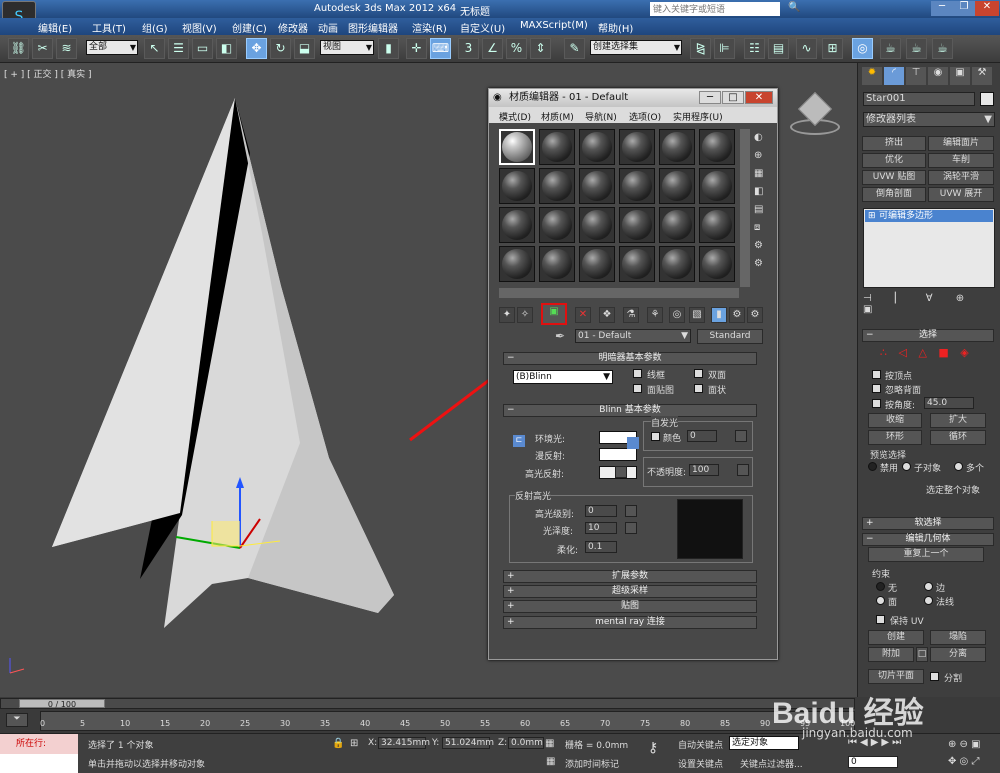 This screenshot has height=773, width=1000. Describe the element at coordinates (806, 48) in the screenshot. I see `curve-editor-icon: ∿` at that location.